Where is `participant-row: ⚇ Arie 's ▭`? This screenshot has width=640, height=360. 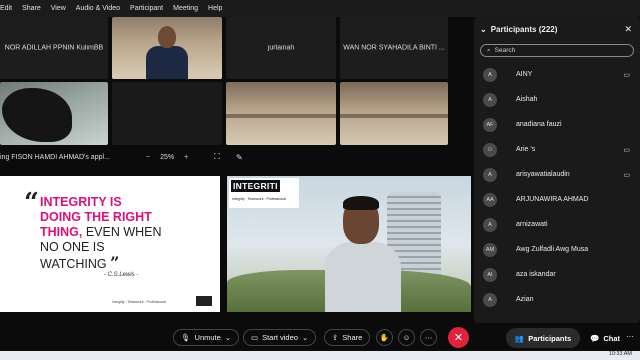 participant-row: ⚇ Arie 's ▭ is located at coordinates (557, 149).